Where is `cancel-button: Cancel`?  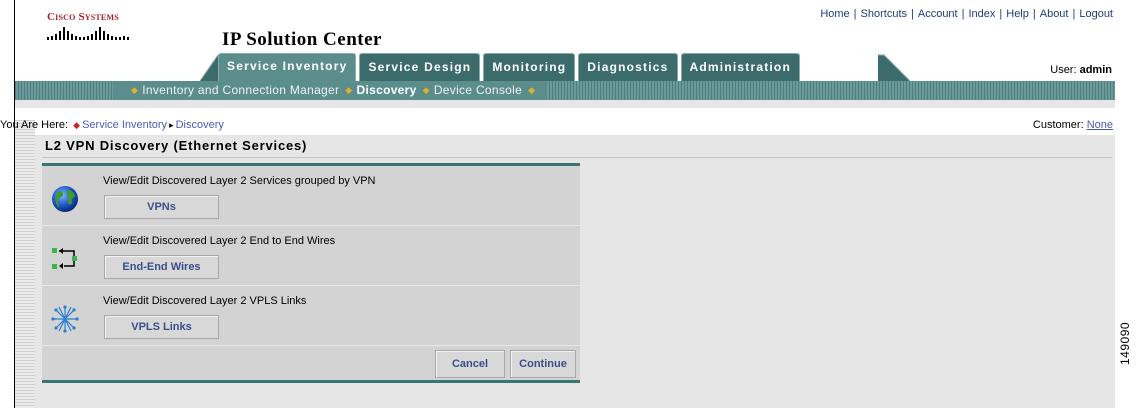 cancel-button: Cancel is located at coordinates (470, 364).